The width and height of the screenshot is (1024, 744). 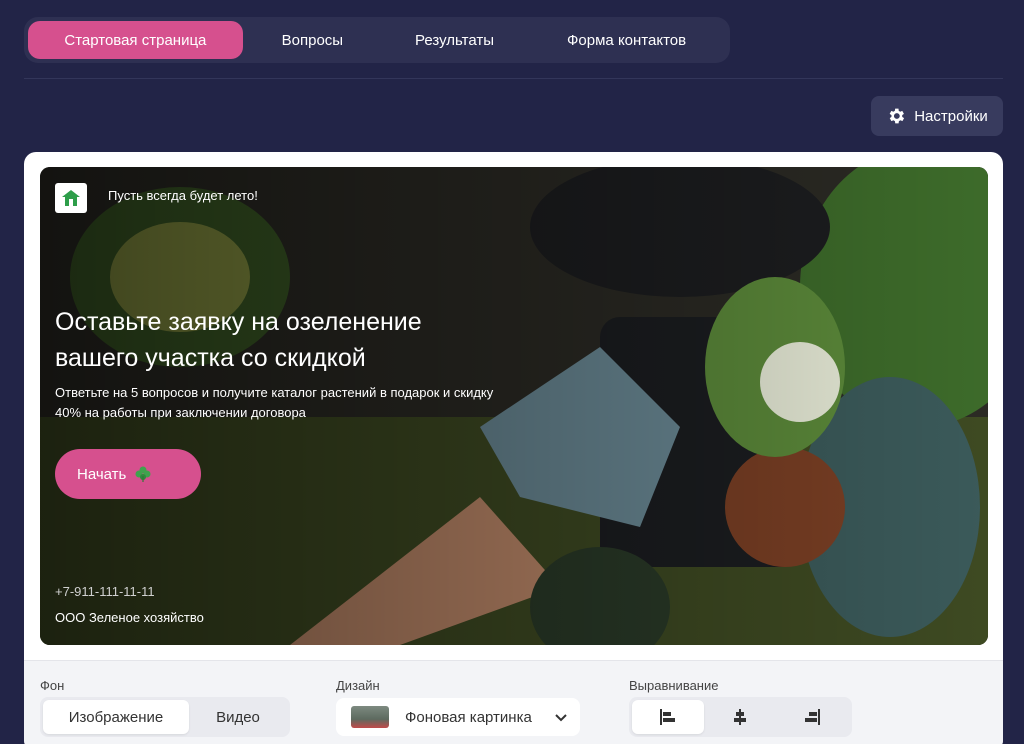 I want to click on design-select: Фоновая картинка, so click(x=458, y=717).